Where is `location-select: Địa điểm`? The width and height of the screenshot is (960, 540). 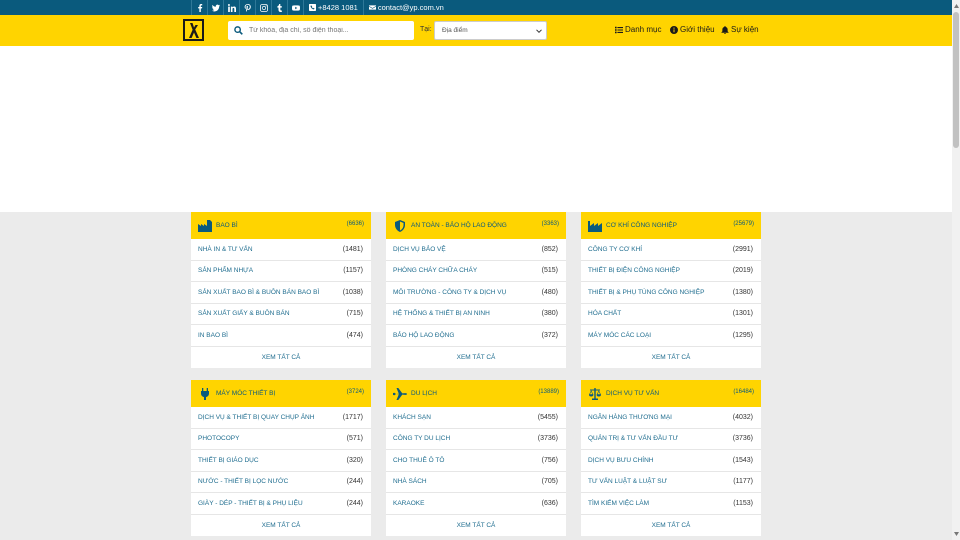 location-select: Địa điểm is located at coordinates (490, 30).